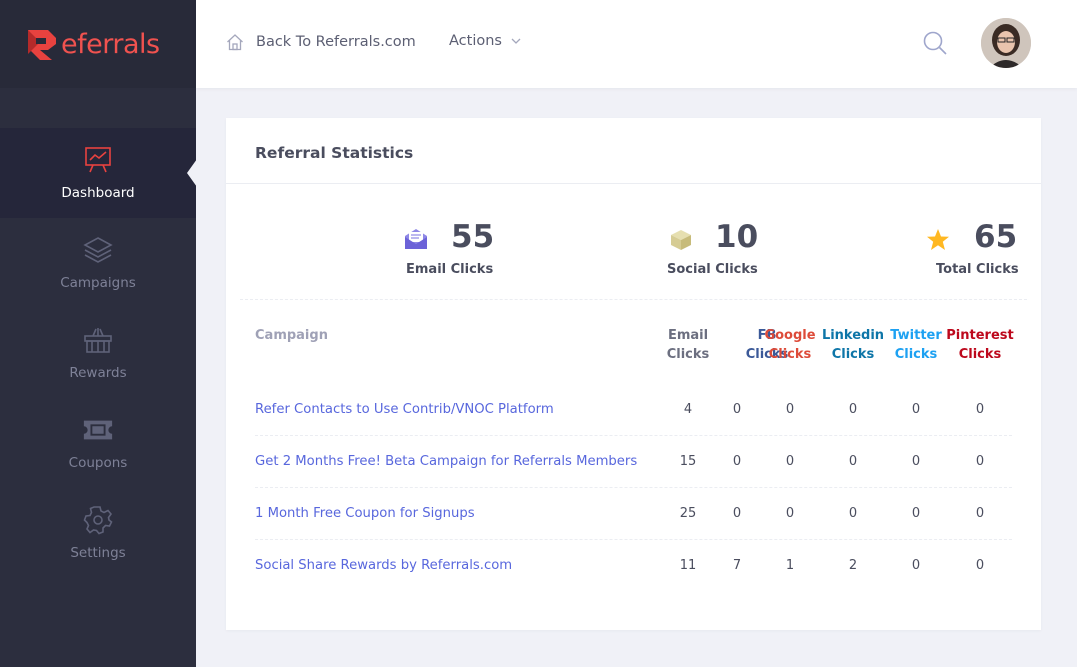  What do you see at coordinates (235, 42) in the screenshot?
I see `home-icon` at bounding box center [235, 42].